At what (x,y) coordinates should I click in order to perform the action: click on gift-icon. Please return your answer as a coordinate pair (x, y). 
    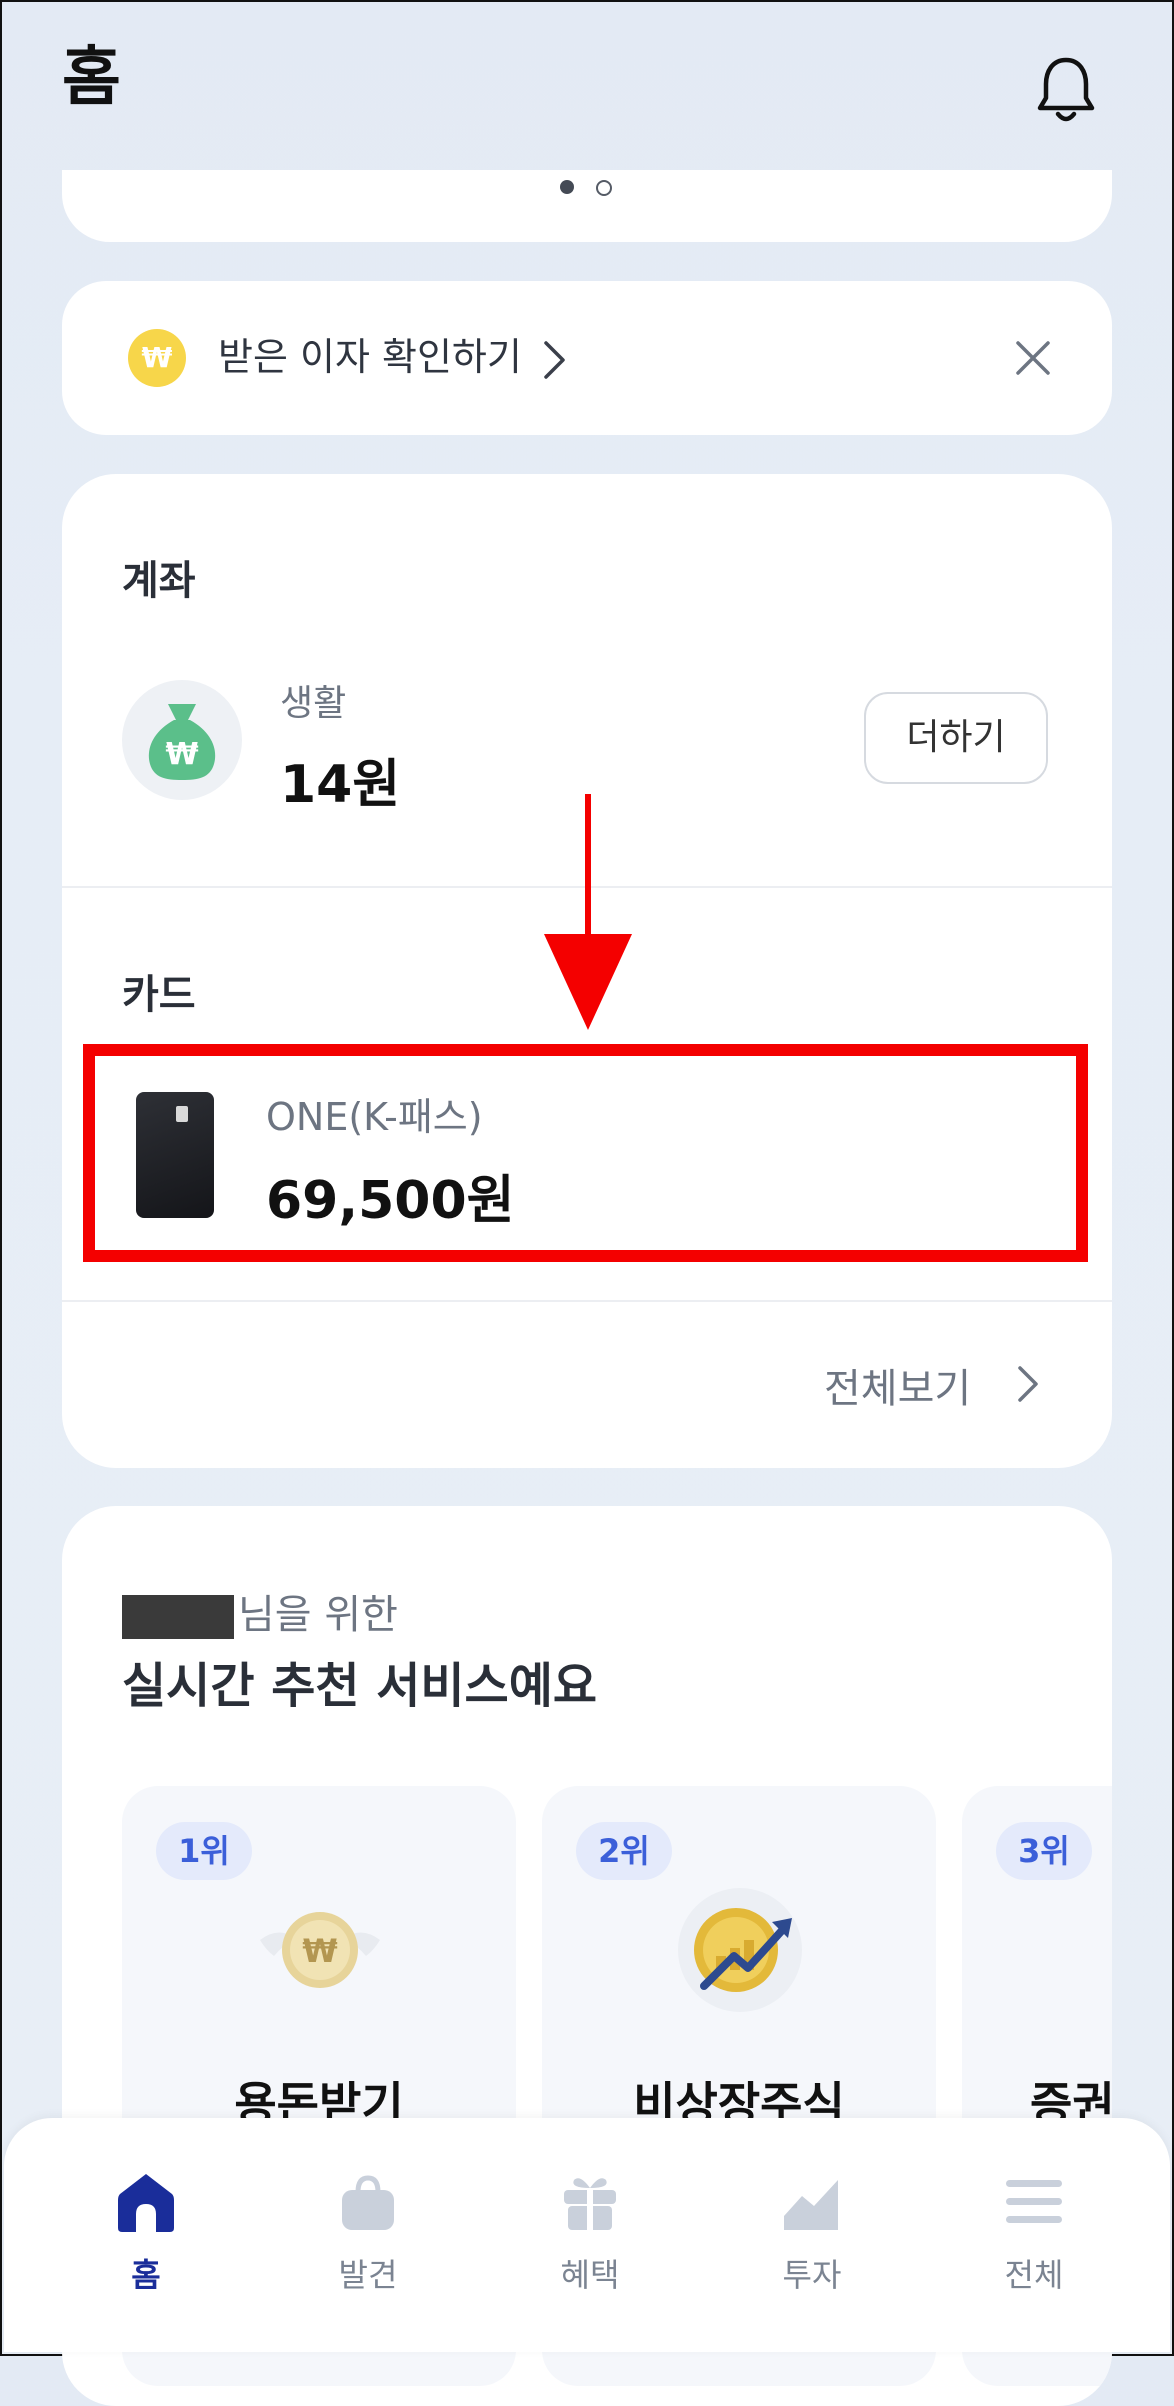
    Looking at the image, I should click on (590, 2204).